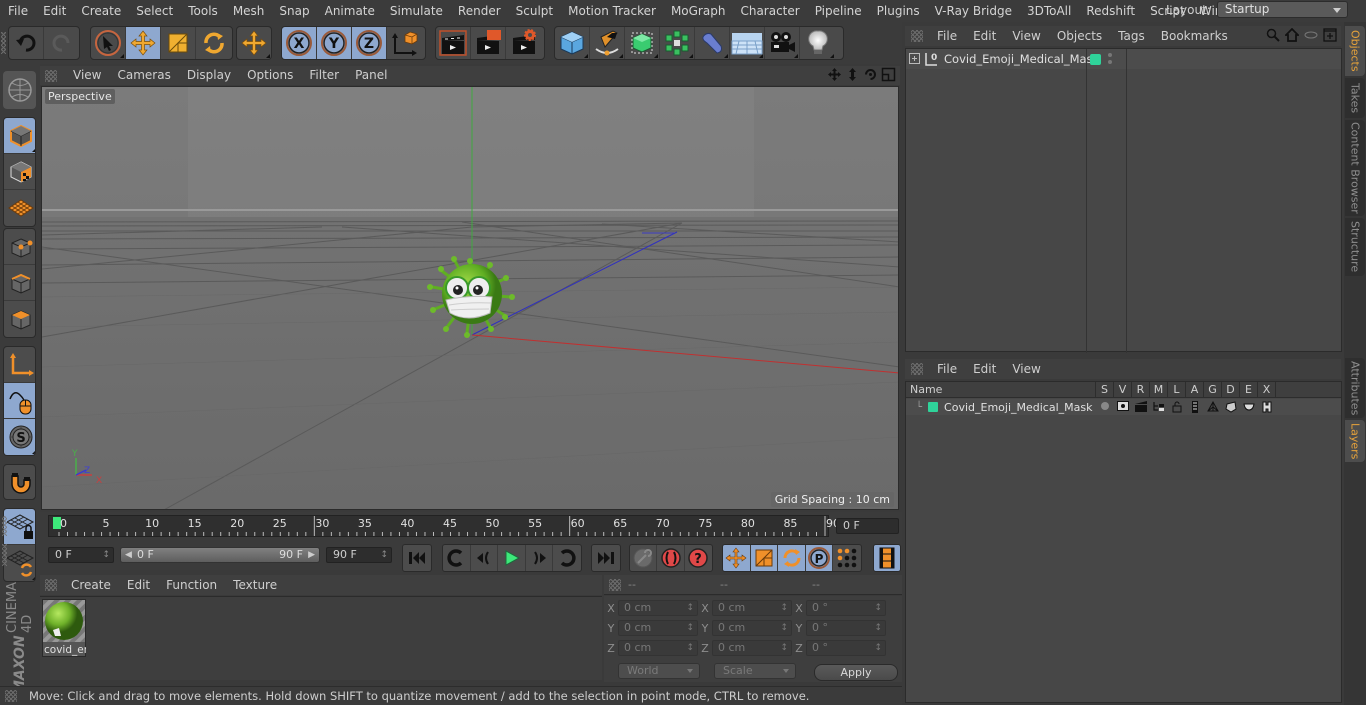  I want to click on timeline-window-button, so click(887, 558).